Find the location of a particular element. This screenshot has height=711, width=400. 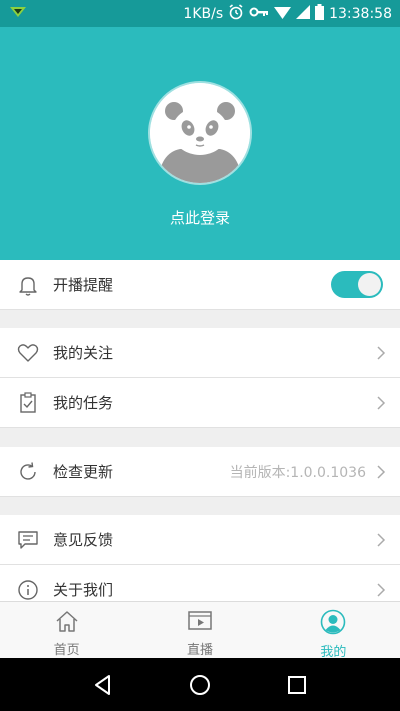

feedback-label: 意见反馈 is located at coordinates (83, 540).